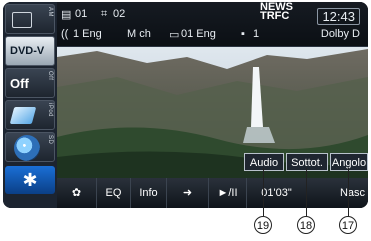 This screenshot has height=241, width=371. I want to click on source-sd: SD, so click(30, 147).